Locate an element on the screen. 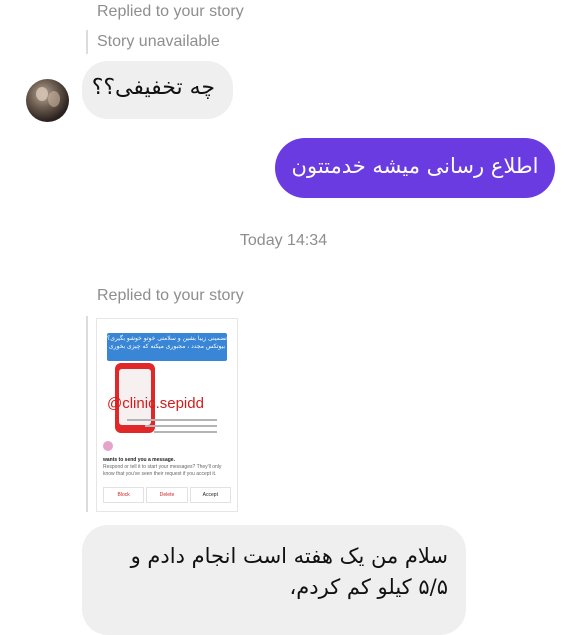 This screenshot has width=567, height=635. message-text: چه تخفیفی؟؟ is located at coordinates (153, 87).